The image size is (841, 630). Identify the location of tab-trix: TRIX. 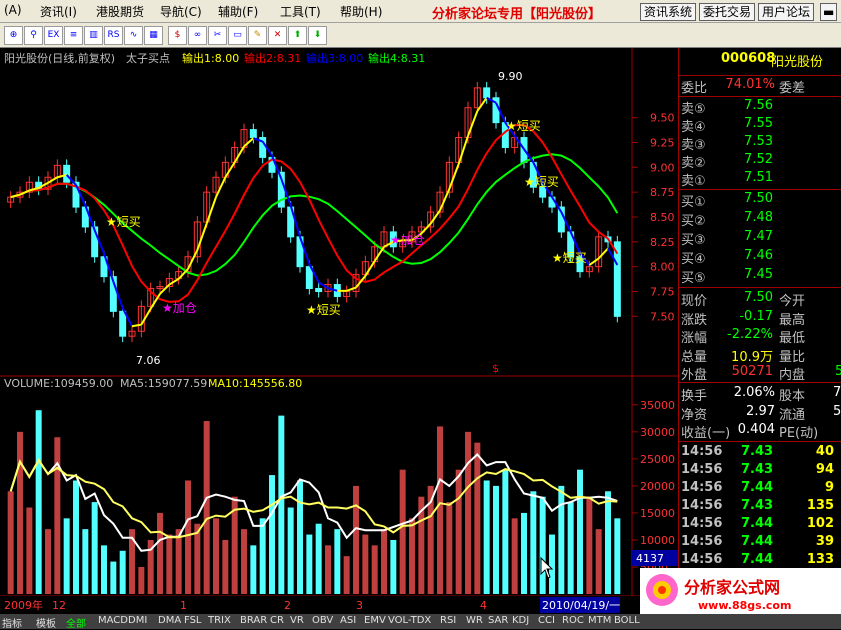
(219, 620).